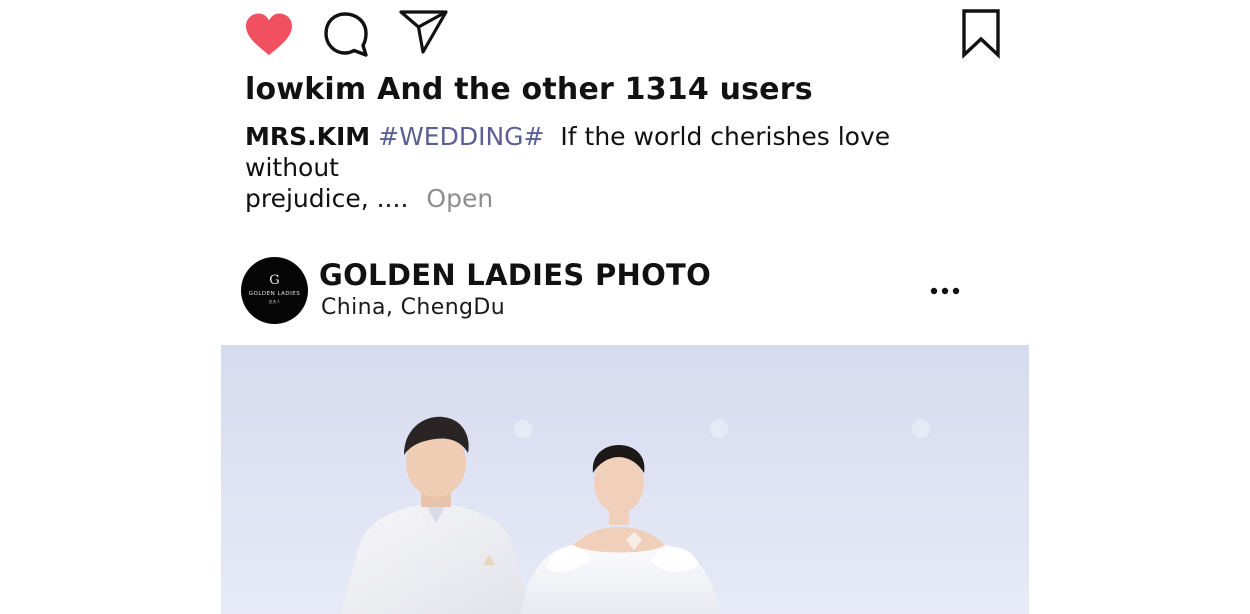 Image resolution: width=1250 pixels, height=614 pixels. I want to click on send-icon, so click(424, 32).